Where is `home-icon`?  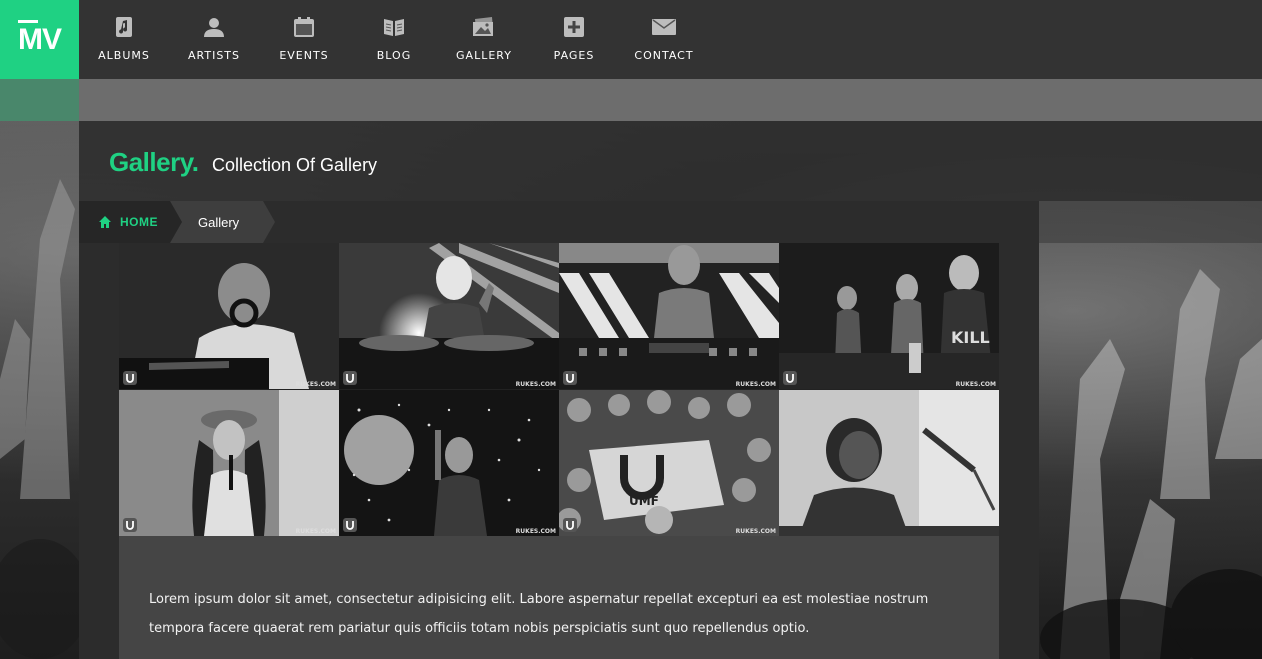 home-icon is located at coordinates (105, 222).